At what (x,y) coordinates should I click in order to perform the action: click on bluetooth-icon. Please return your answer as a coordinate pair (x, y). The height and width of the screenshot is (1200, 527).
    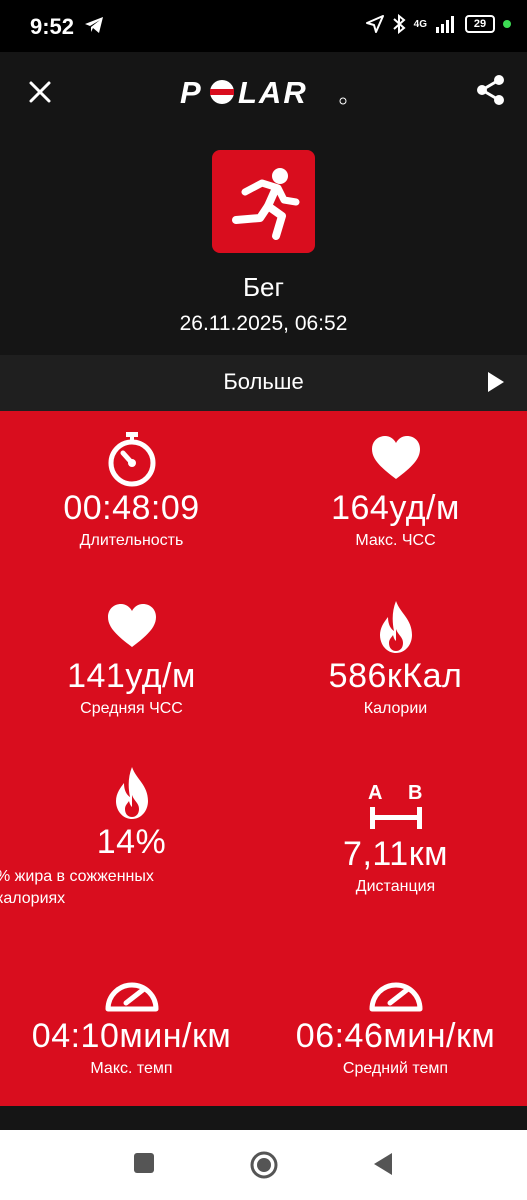
    Looking at the image, I should click on (399, 24).